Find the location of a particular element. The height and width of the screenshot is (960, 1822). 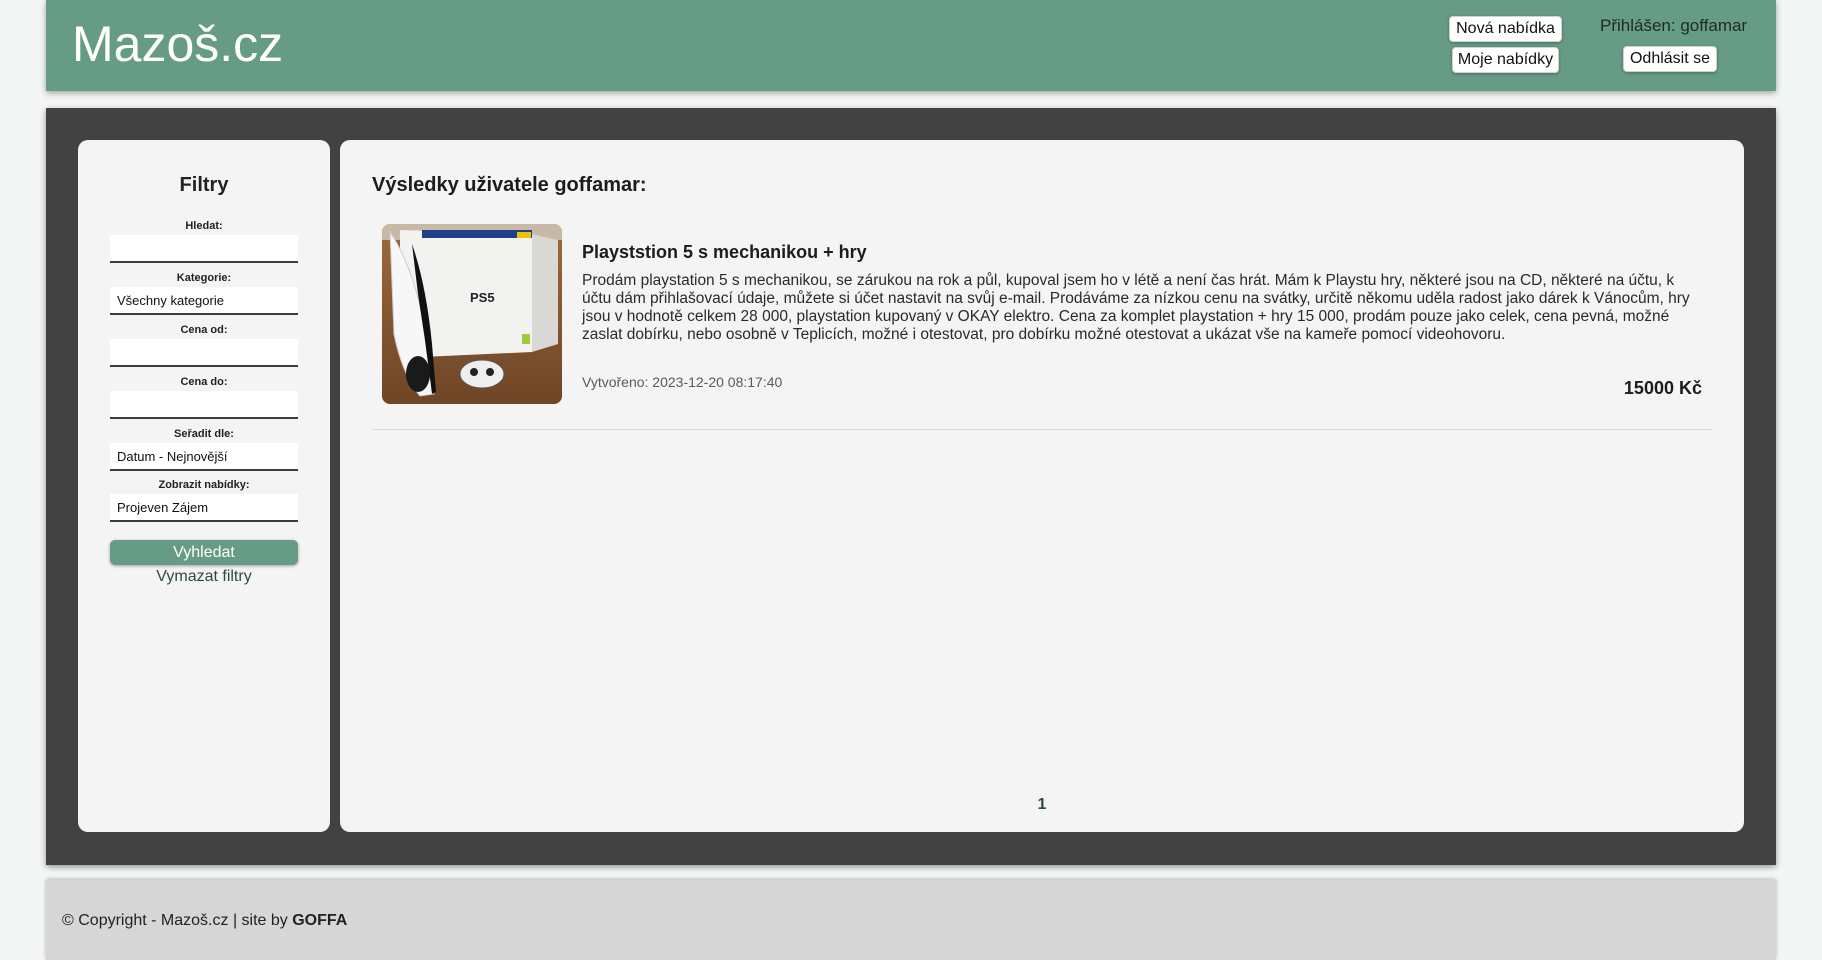

pagination-page-1: 1 is located at coordinates (1042, 805).